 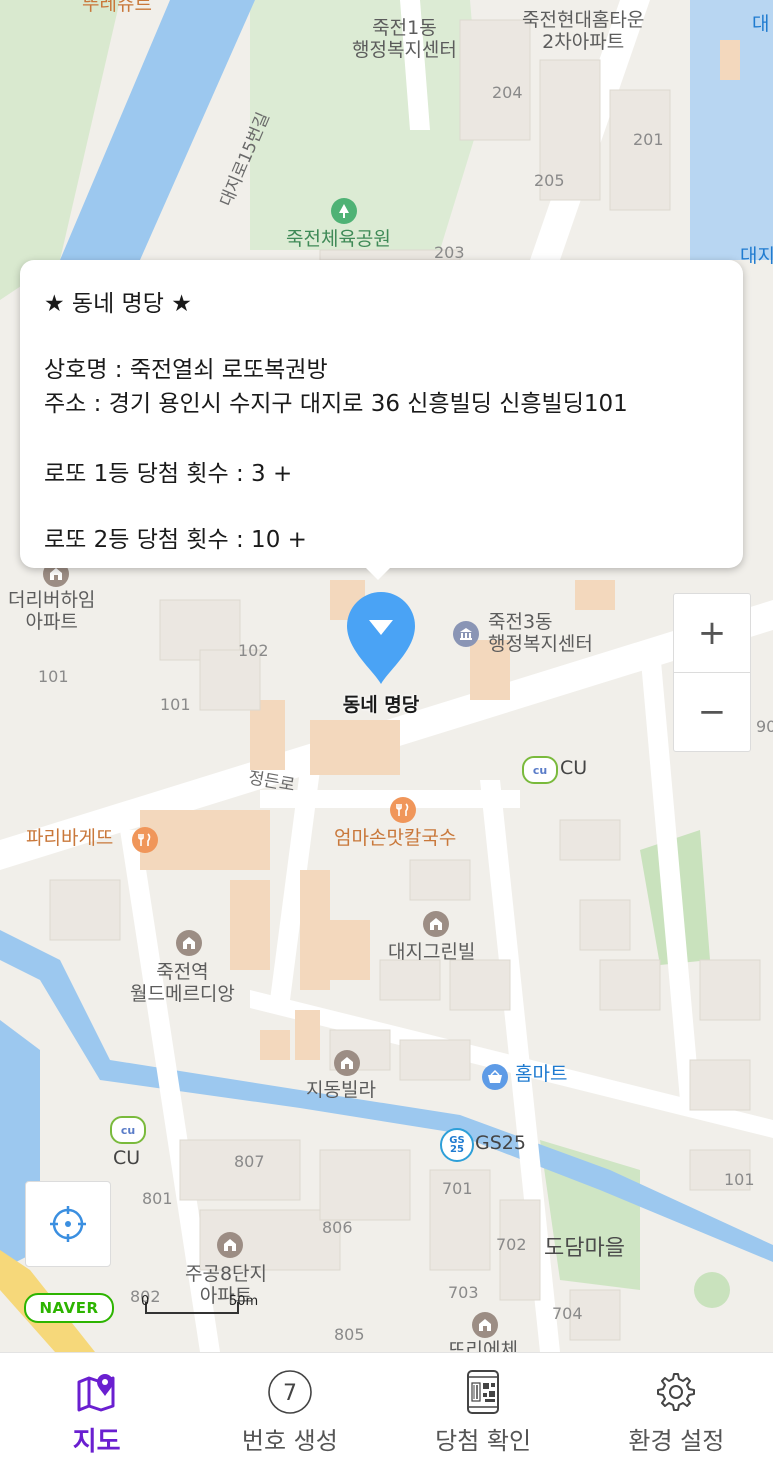 I want to click on map-pin-icon, so click(x=97, y=1392).